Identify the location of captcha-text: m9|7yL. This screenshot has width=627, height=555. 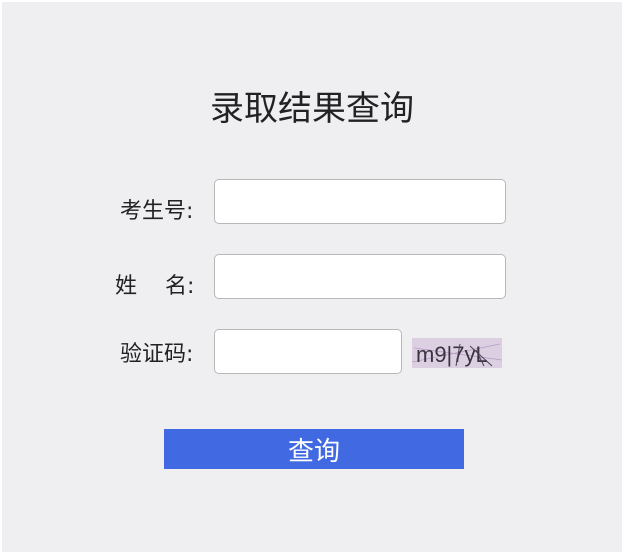
(452, 354).